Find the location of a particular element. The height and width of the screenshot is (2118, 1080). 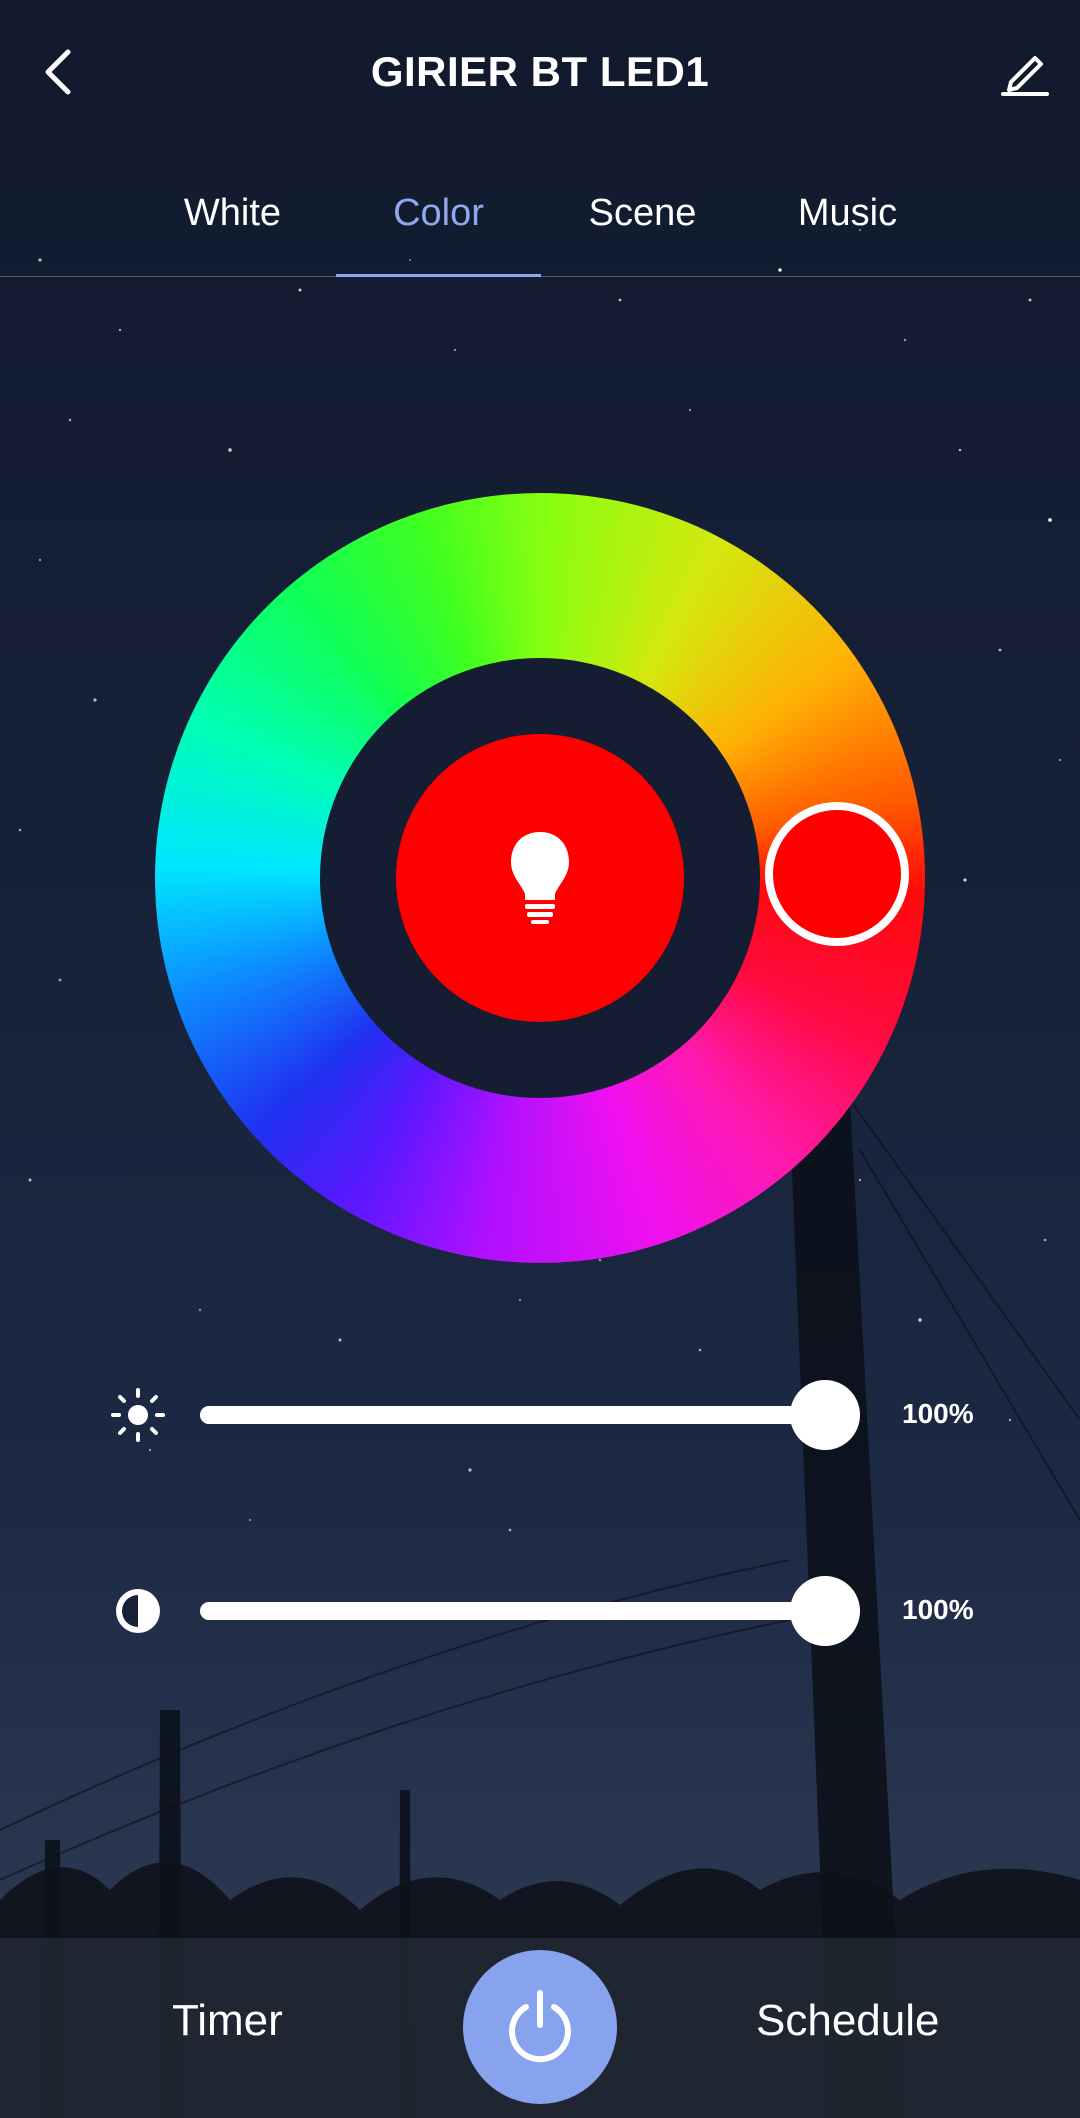

brightness-slider is located at coordinates (530, 1415).